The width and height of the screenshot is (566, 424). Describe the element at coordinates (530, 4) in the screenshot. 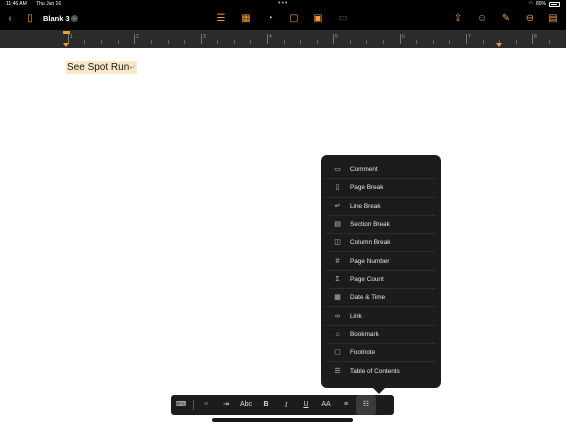

I see `wifi-icon: ◠` at that location.